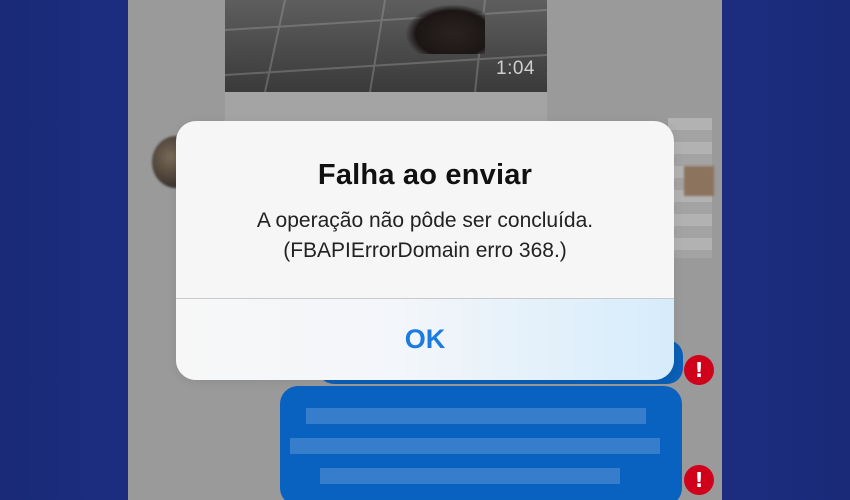 Image resolution: width=850 pixels, height=500 pixels. What do you see at coordinates (386, 46) in the screenshot?
I see `video-message-thumbnail: 1:04` at bounding box center [386, 46].